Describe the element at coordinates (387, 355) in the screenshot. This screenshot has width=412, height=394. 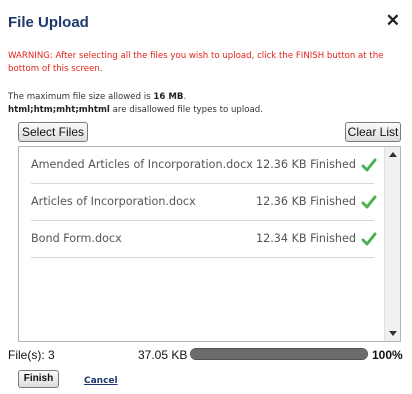
I see `progress-percent: 100%` at that location.